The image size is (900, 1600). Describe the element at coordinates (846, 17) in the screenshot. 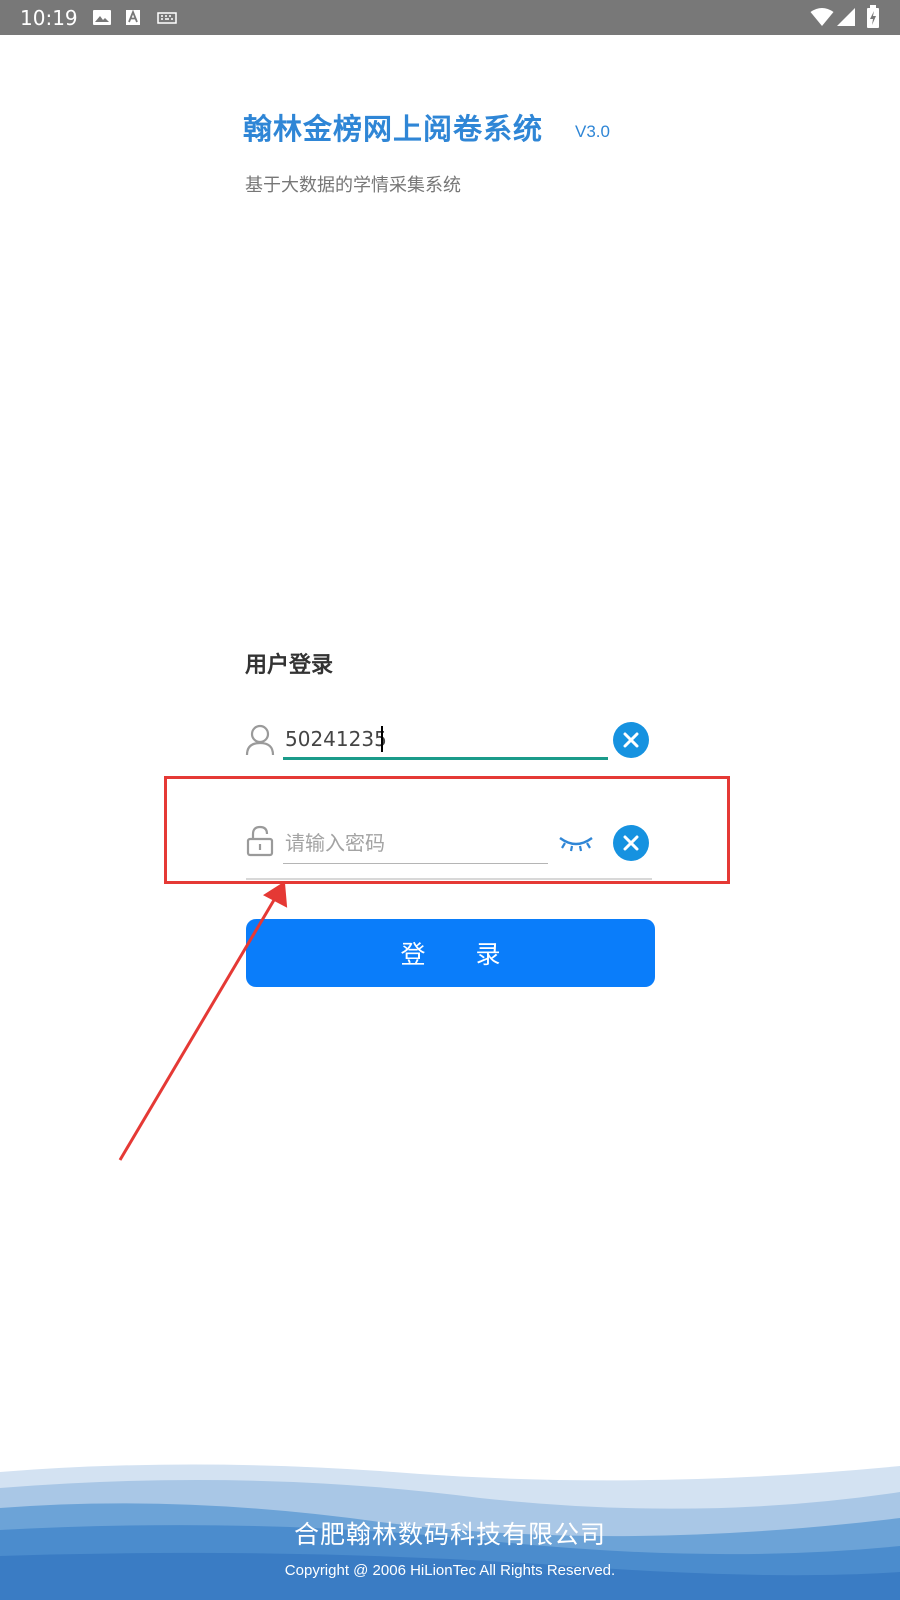

I see `signal-icon` at that location.